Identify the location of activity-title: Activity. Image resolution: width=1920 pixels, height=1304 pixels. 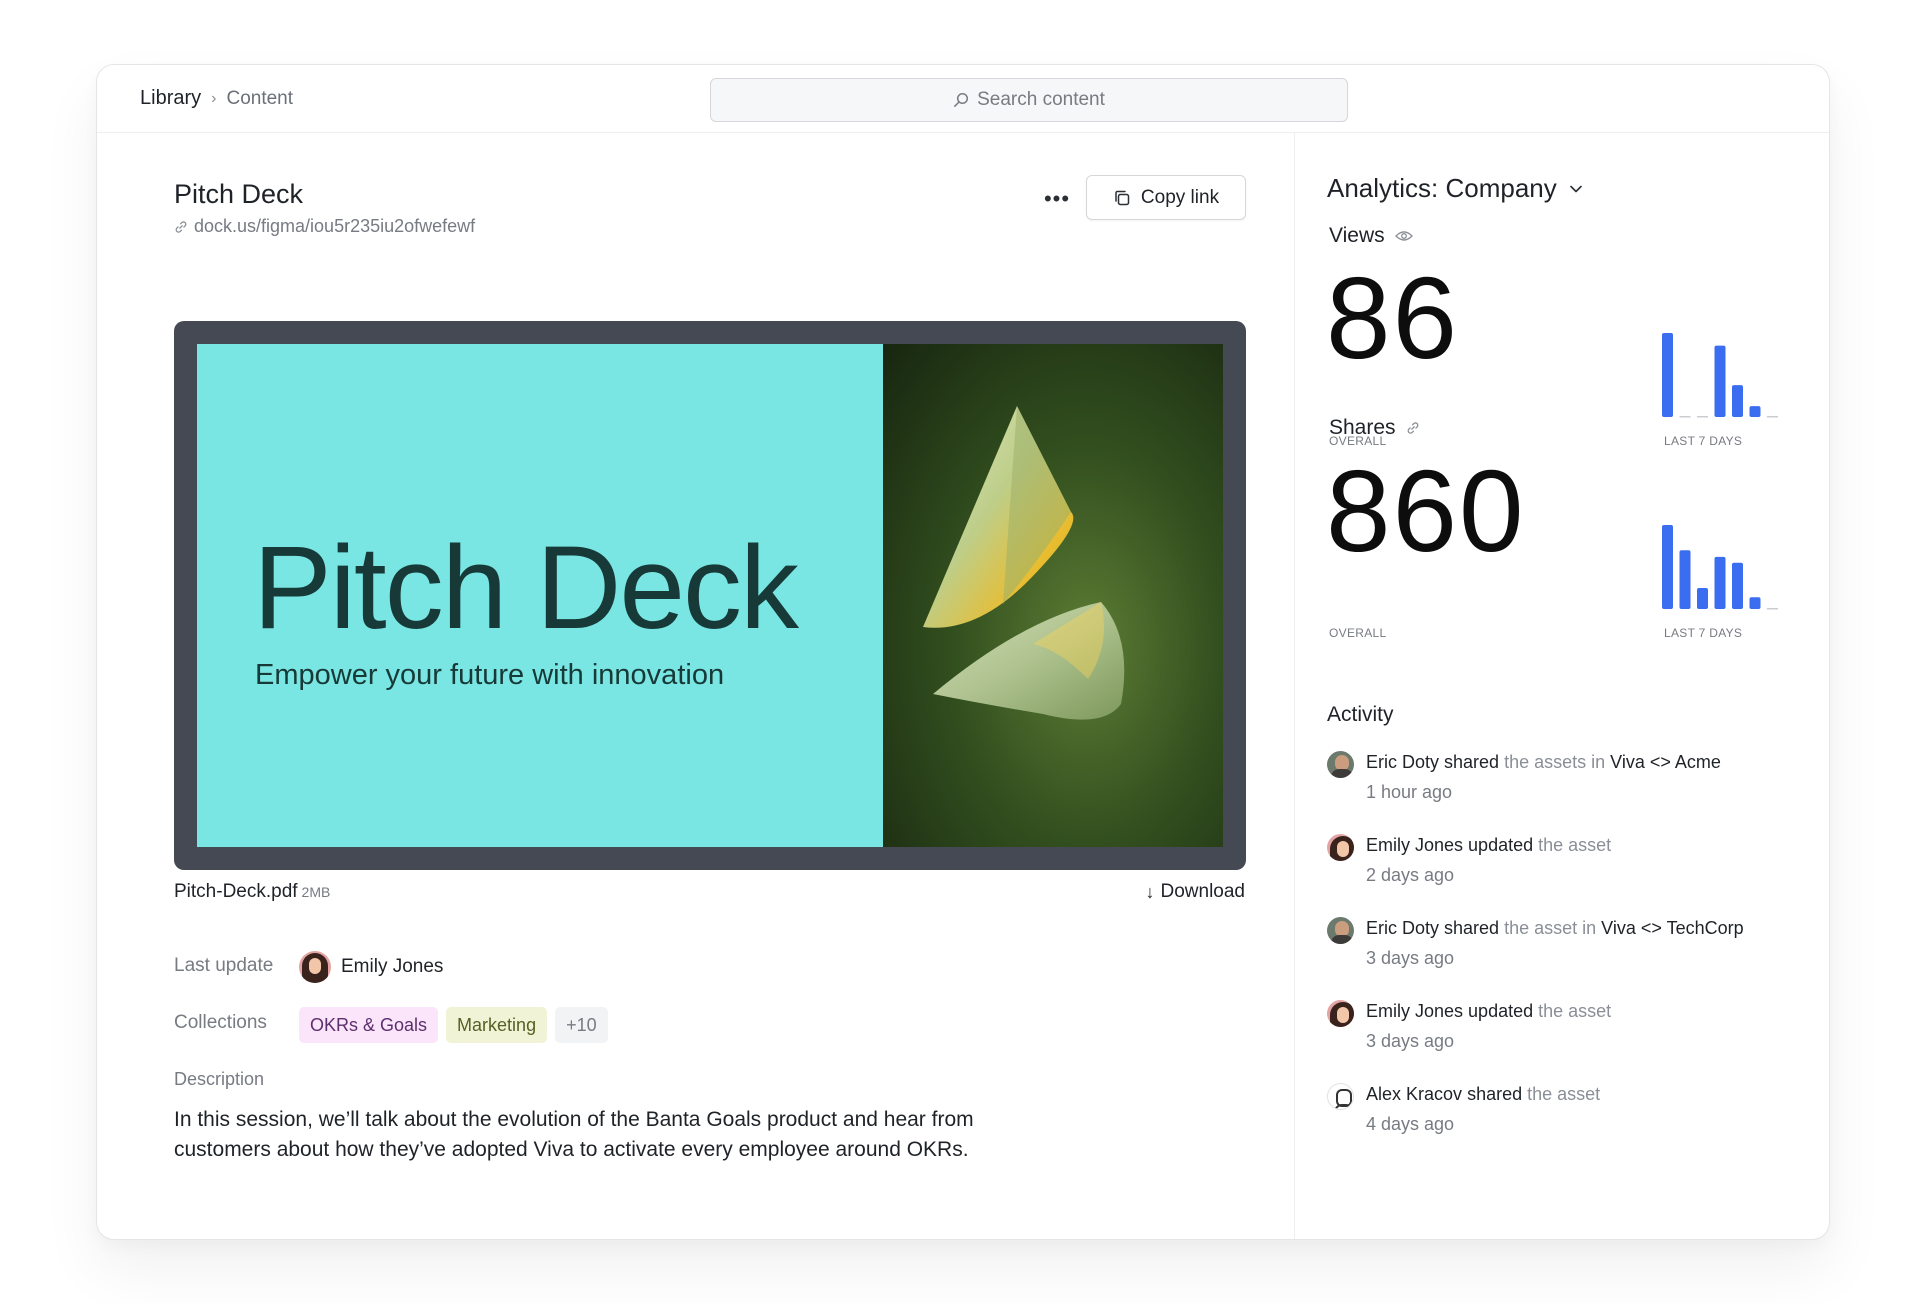
(1360, 714).